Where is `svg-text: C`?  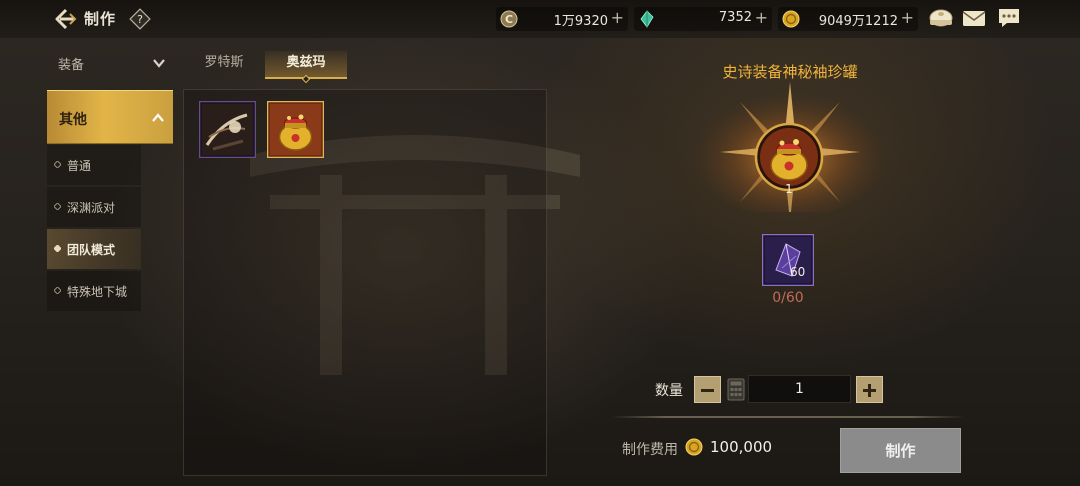 svg-text: C is located at coordinates (509, 19).